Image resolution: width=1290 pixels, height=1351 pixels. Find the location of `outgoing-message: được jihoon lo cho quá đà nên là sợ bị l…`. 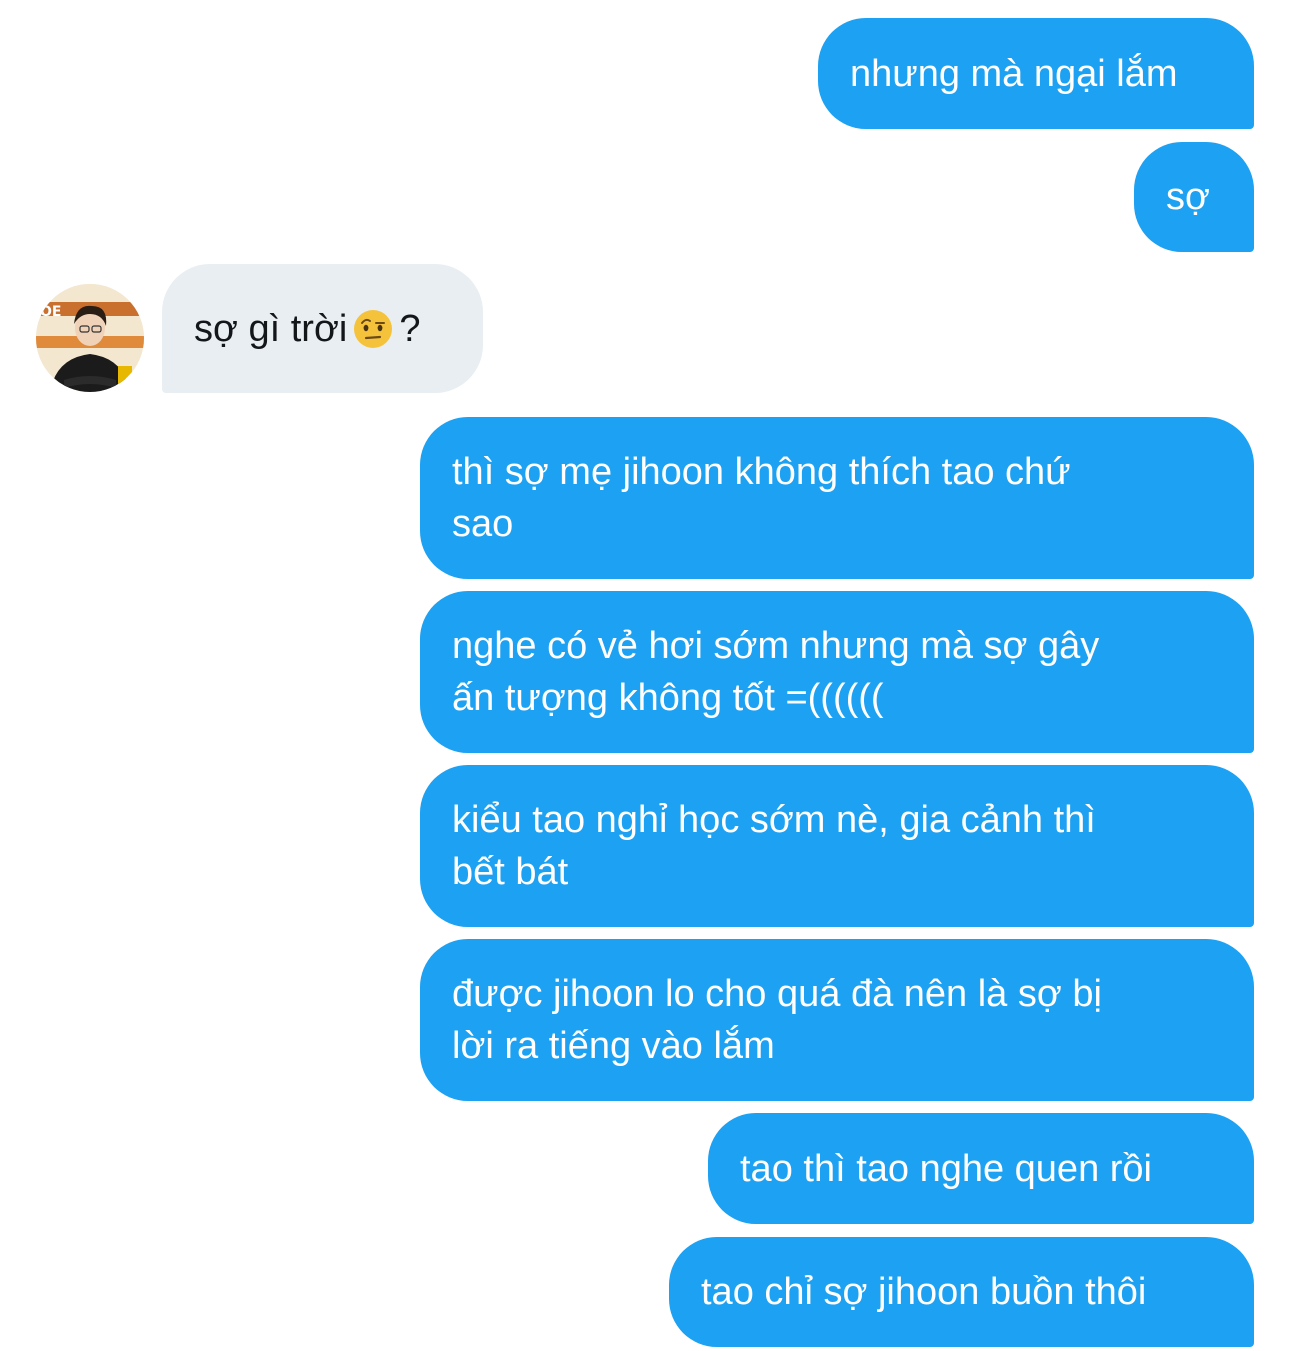

outgoing-message: được jihoon lo cho quá đà nên là sợ bị l… is located at coordinates (837, 1020).